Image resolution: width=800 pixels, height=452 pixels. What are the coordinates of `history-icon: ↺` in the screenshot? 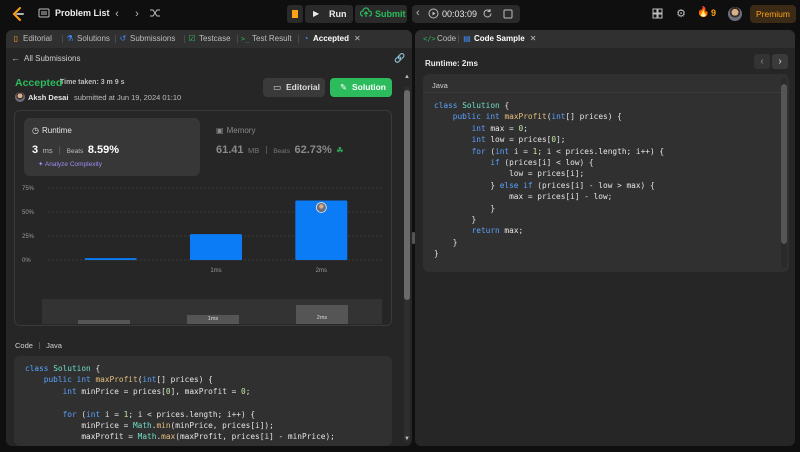 It's located at (123, 38).